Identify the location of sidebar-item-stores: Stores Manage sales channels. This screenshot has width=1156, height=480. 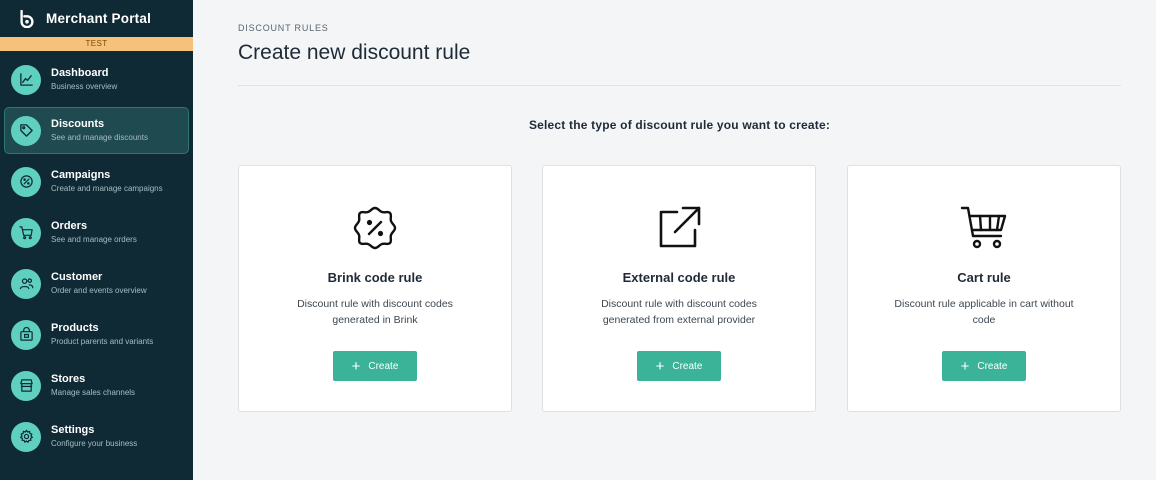
(96, 385).